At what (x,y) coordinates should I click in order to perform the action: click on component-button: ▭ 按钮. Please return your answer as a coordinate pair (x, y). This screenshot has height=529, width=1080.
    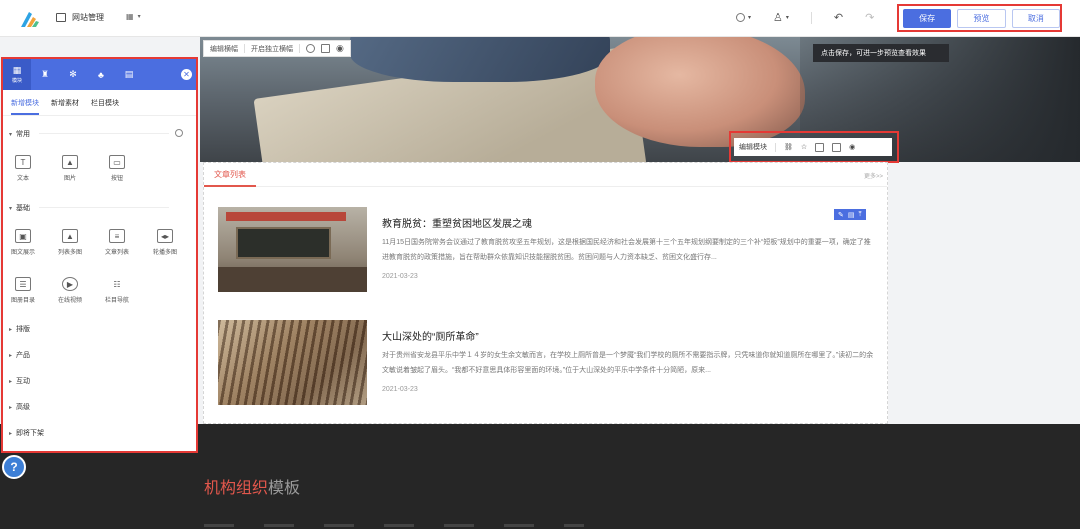
    Looking at the image, I should click on (117, 168).